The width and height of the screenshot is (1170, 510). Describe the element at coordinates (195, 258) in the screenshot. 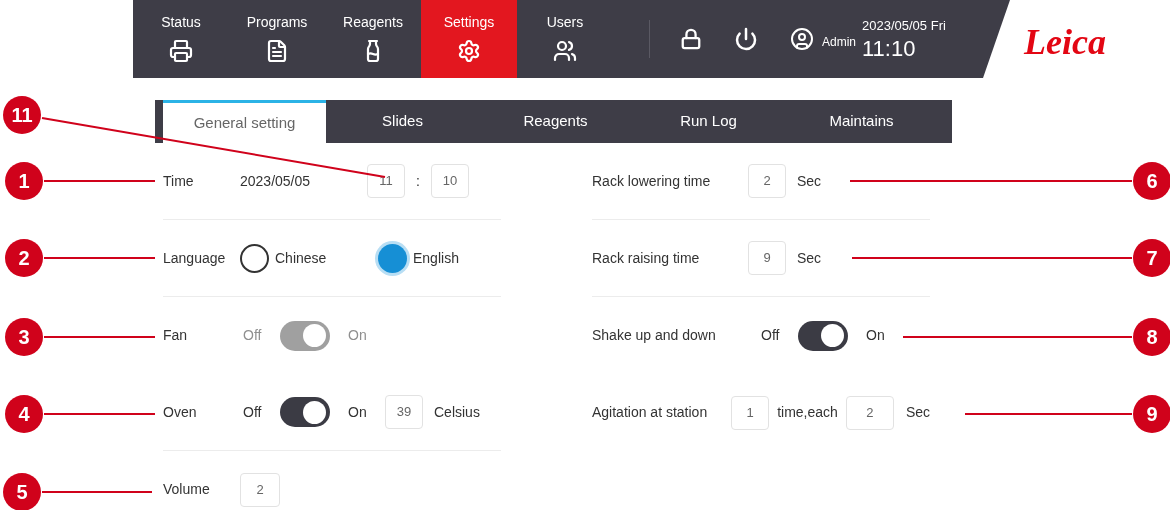

I see `setting-label: Language` at that location.